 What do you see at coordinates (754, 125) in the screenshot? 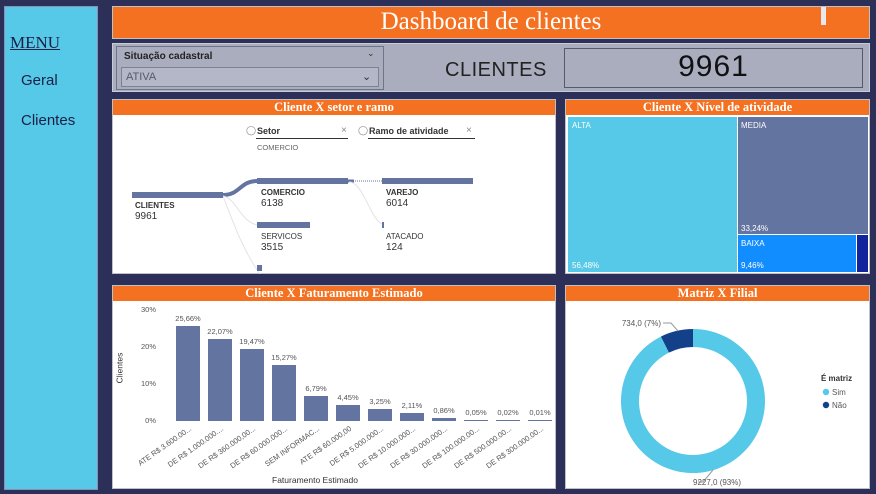
I see `treemap-label-media: MEDIA` at bounding box center [754, 125].